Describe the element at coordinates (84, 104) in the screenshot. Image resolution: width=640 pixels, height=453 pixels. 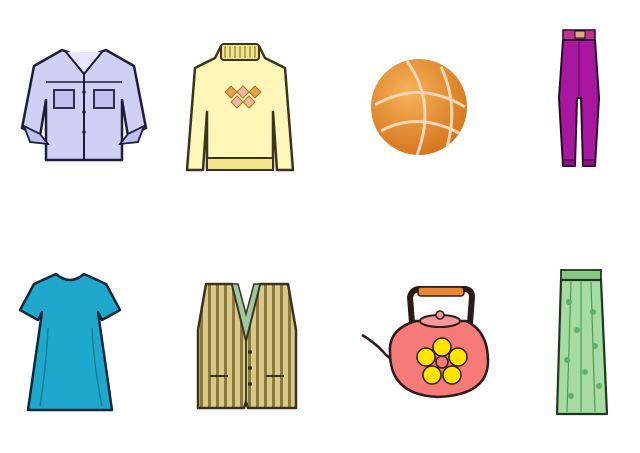
I see `shirt-icon` at that location.